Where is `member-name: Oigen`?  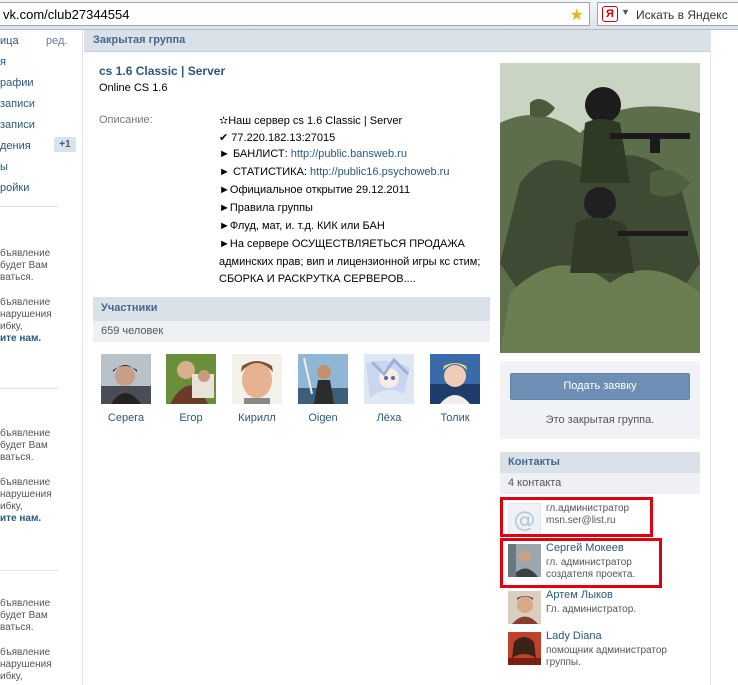 member-name: Oigen is located at coordinates (323, 418).